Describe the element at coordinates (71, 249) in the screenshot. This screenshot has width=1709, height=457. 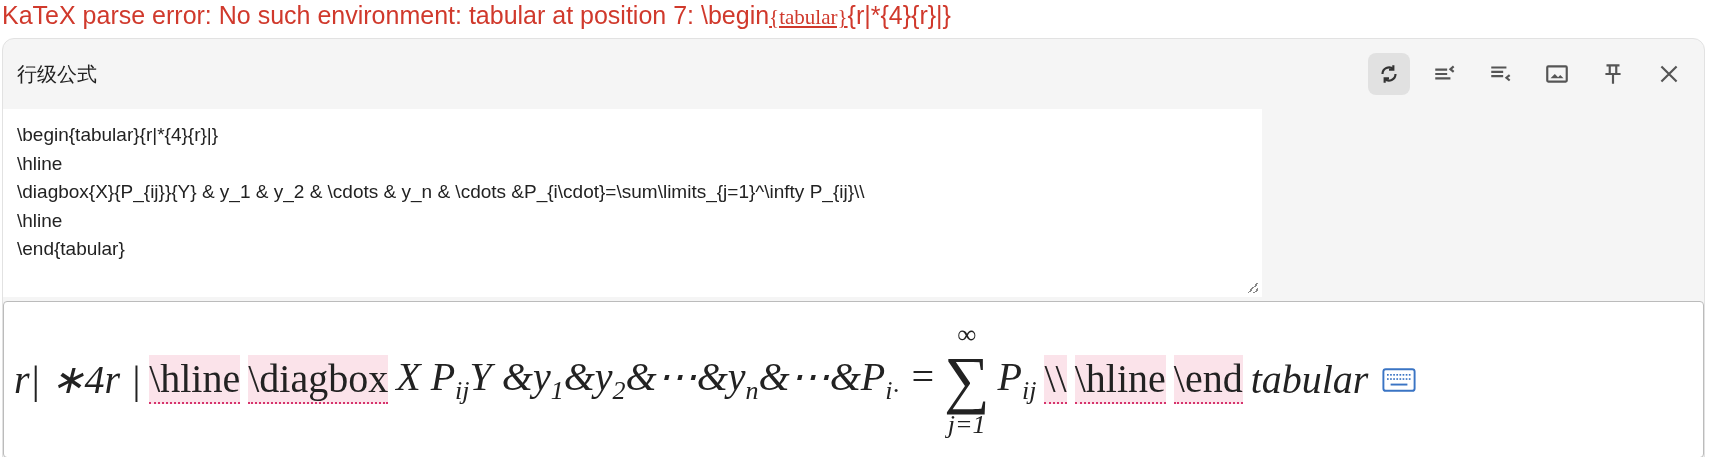
I see `code-line: \end{tabular}` at that location.